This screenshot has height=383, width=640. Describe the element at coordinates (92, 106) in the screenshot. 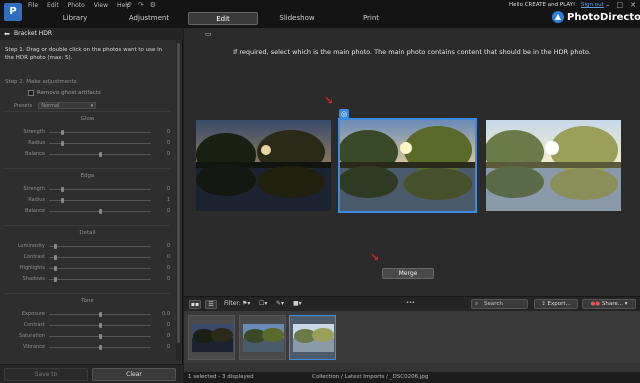

I see `chevron-down-icon: ▾` at that location.